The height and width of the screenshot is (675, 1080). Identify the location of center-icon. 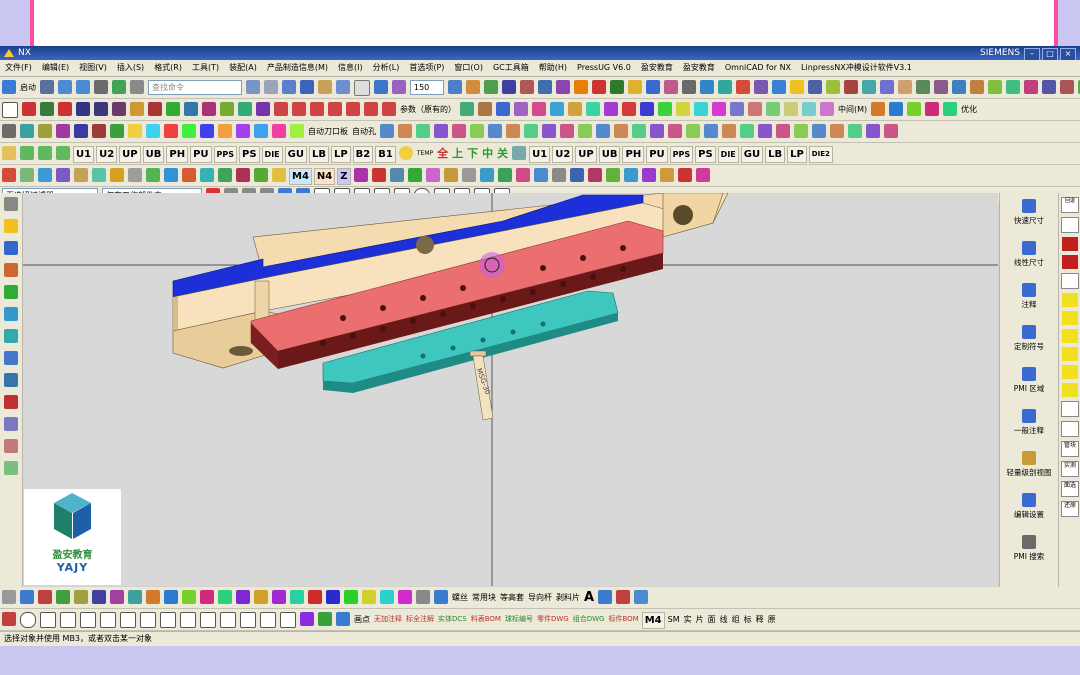
(702, 175).